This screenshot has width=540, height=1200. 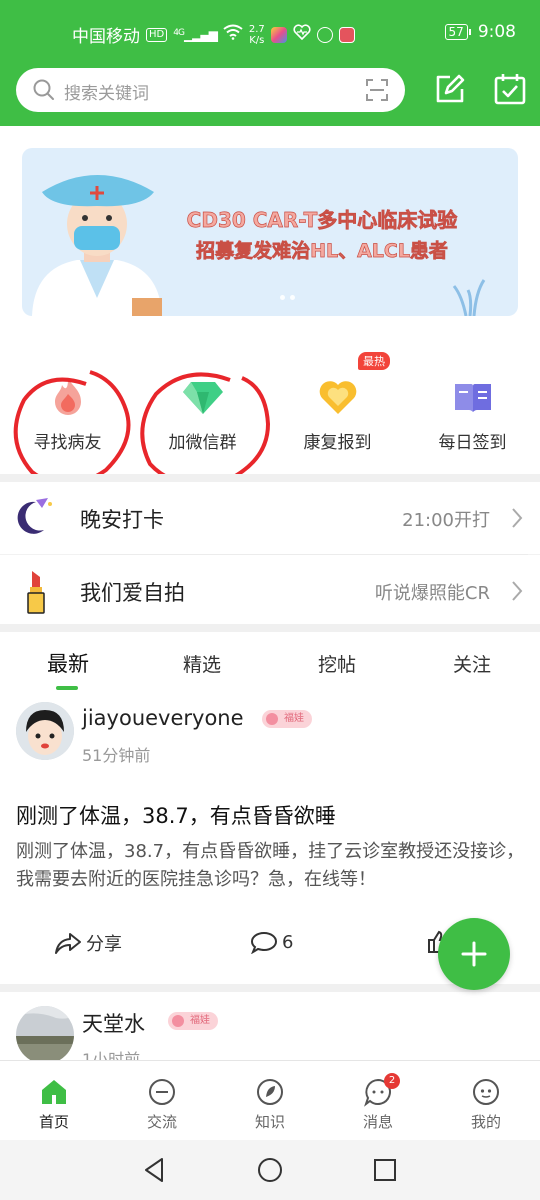 I want to click on comment-count: 6, so click(x=288, y=942).